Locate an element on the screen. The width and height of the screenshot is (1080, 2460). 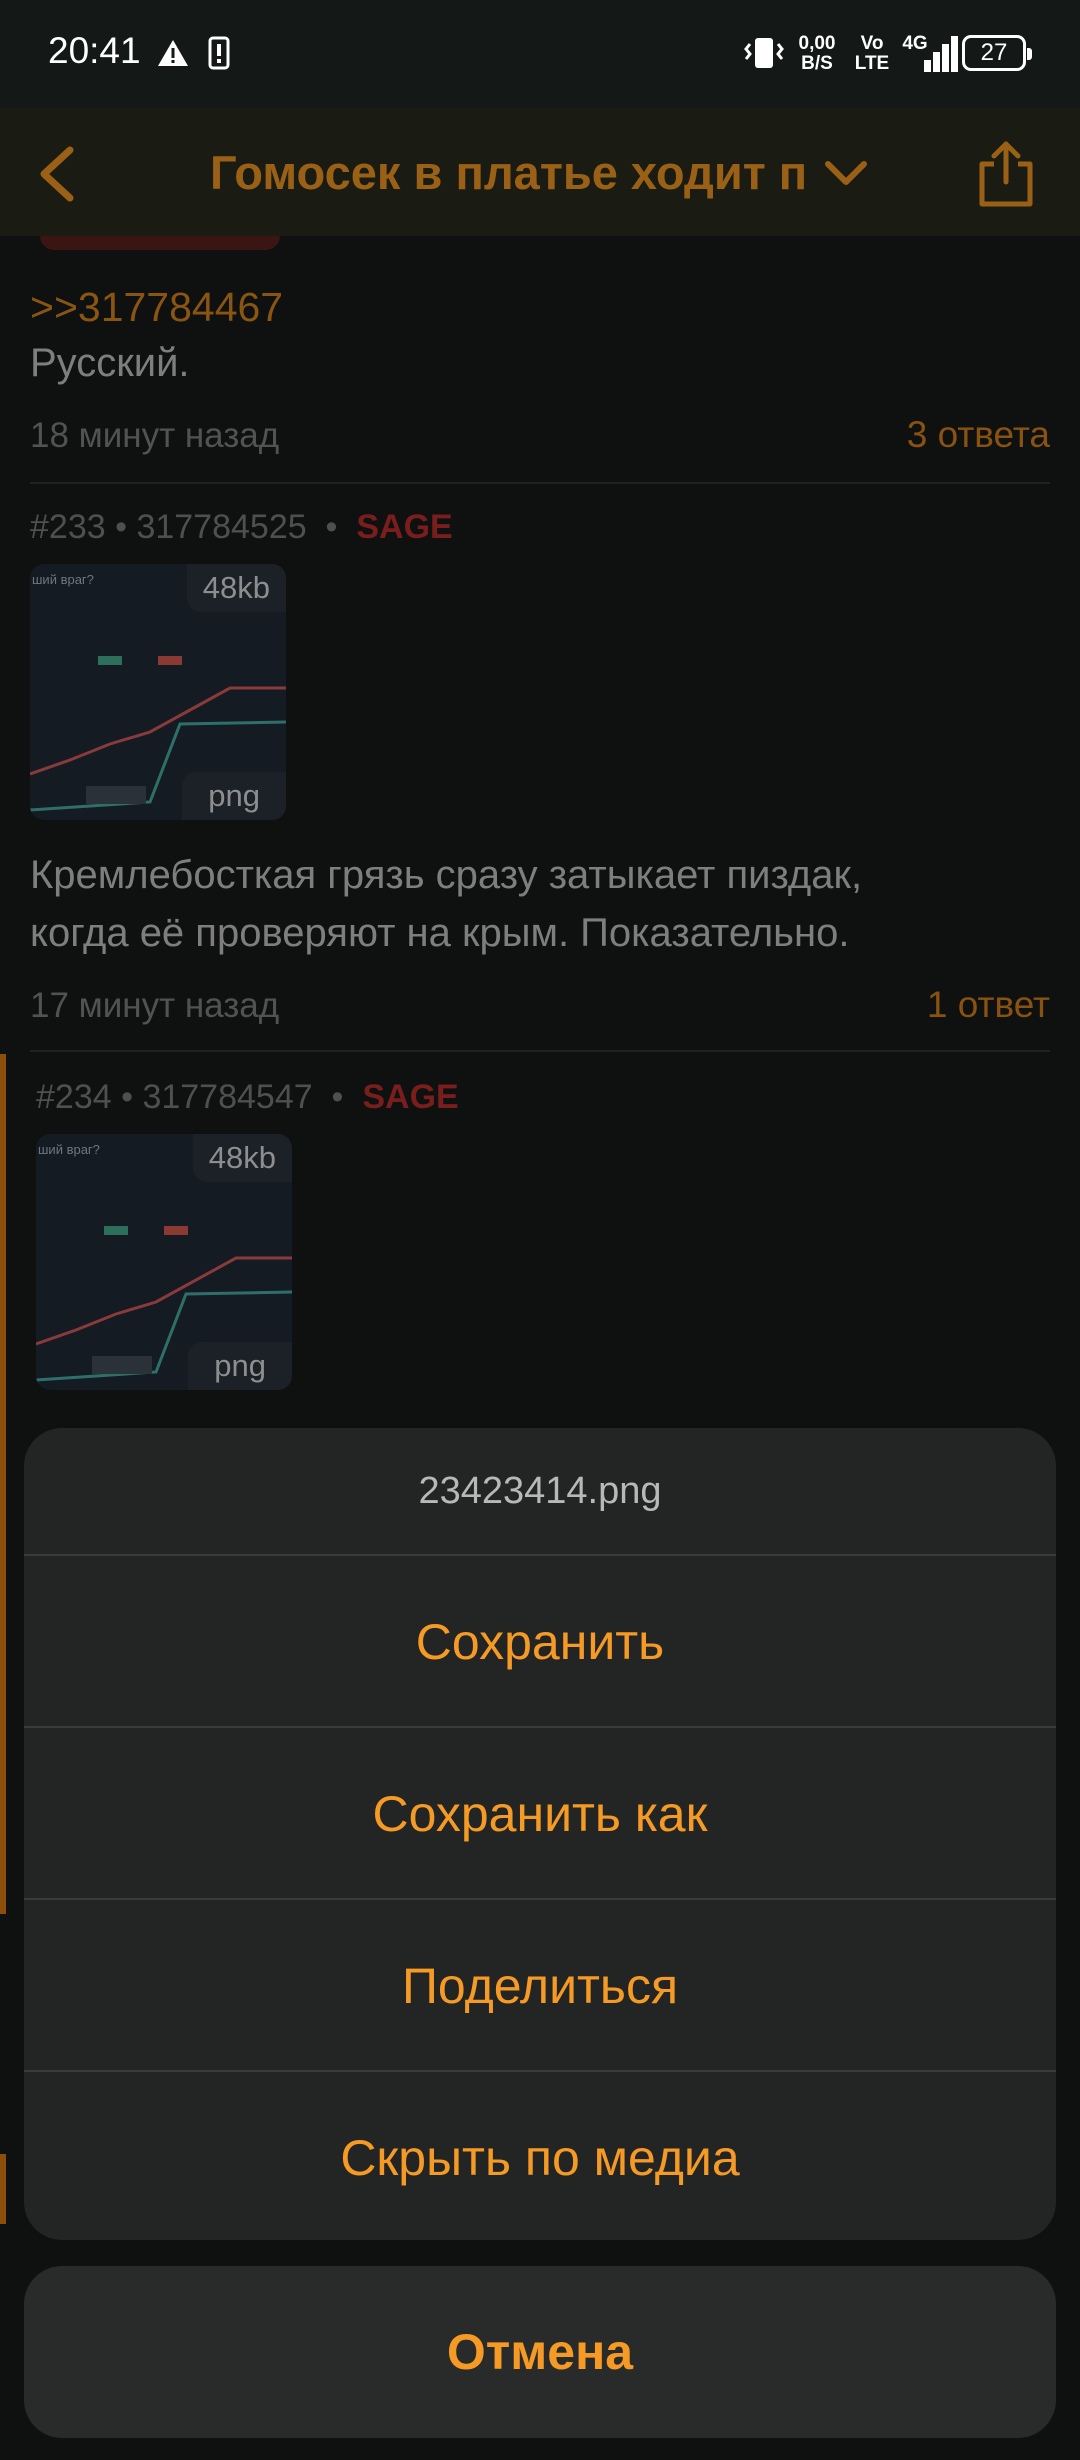
post-header: #234 • 317784547 • SAGE is located at coordinates (247, 1097).